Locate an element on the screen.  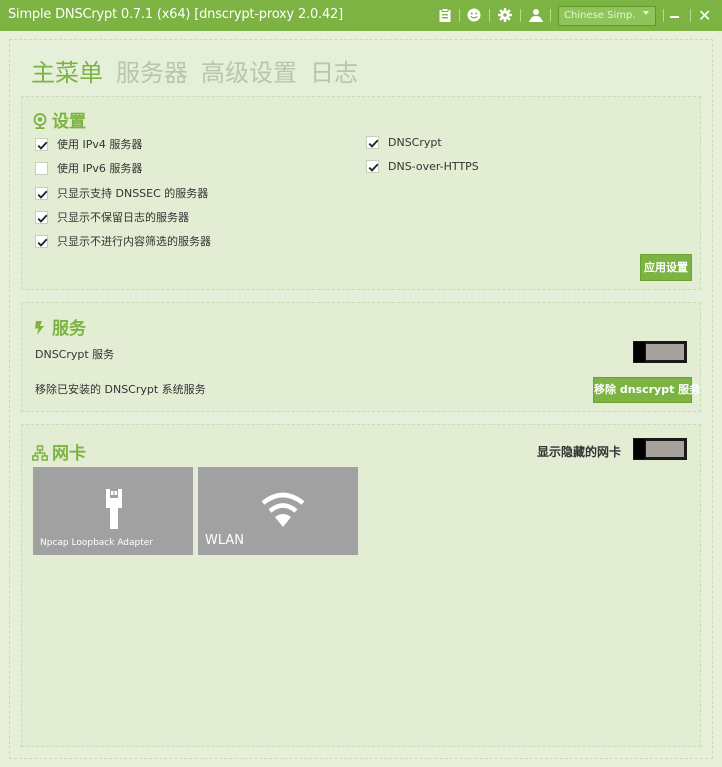
option-doh: DNS-over-HTTPS is located at coordinates (422, 167).